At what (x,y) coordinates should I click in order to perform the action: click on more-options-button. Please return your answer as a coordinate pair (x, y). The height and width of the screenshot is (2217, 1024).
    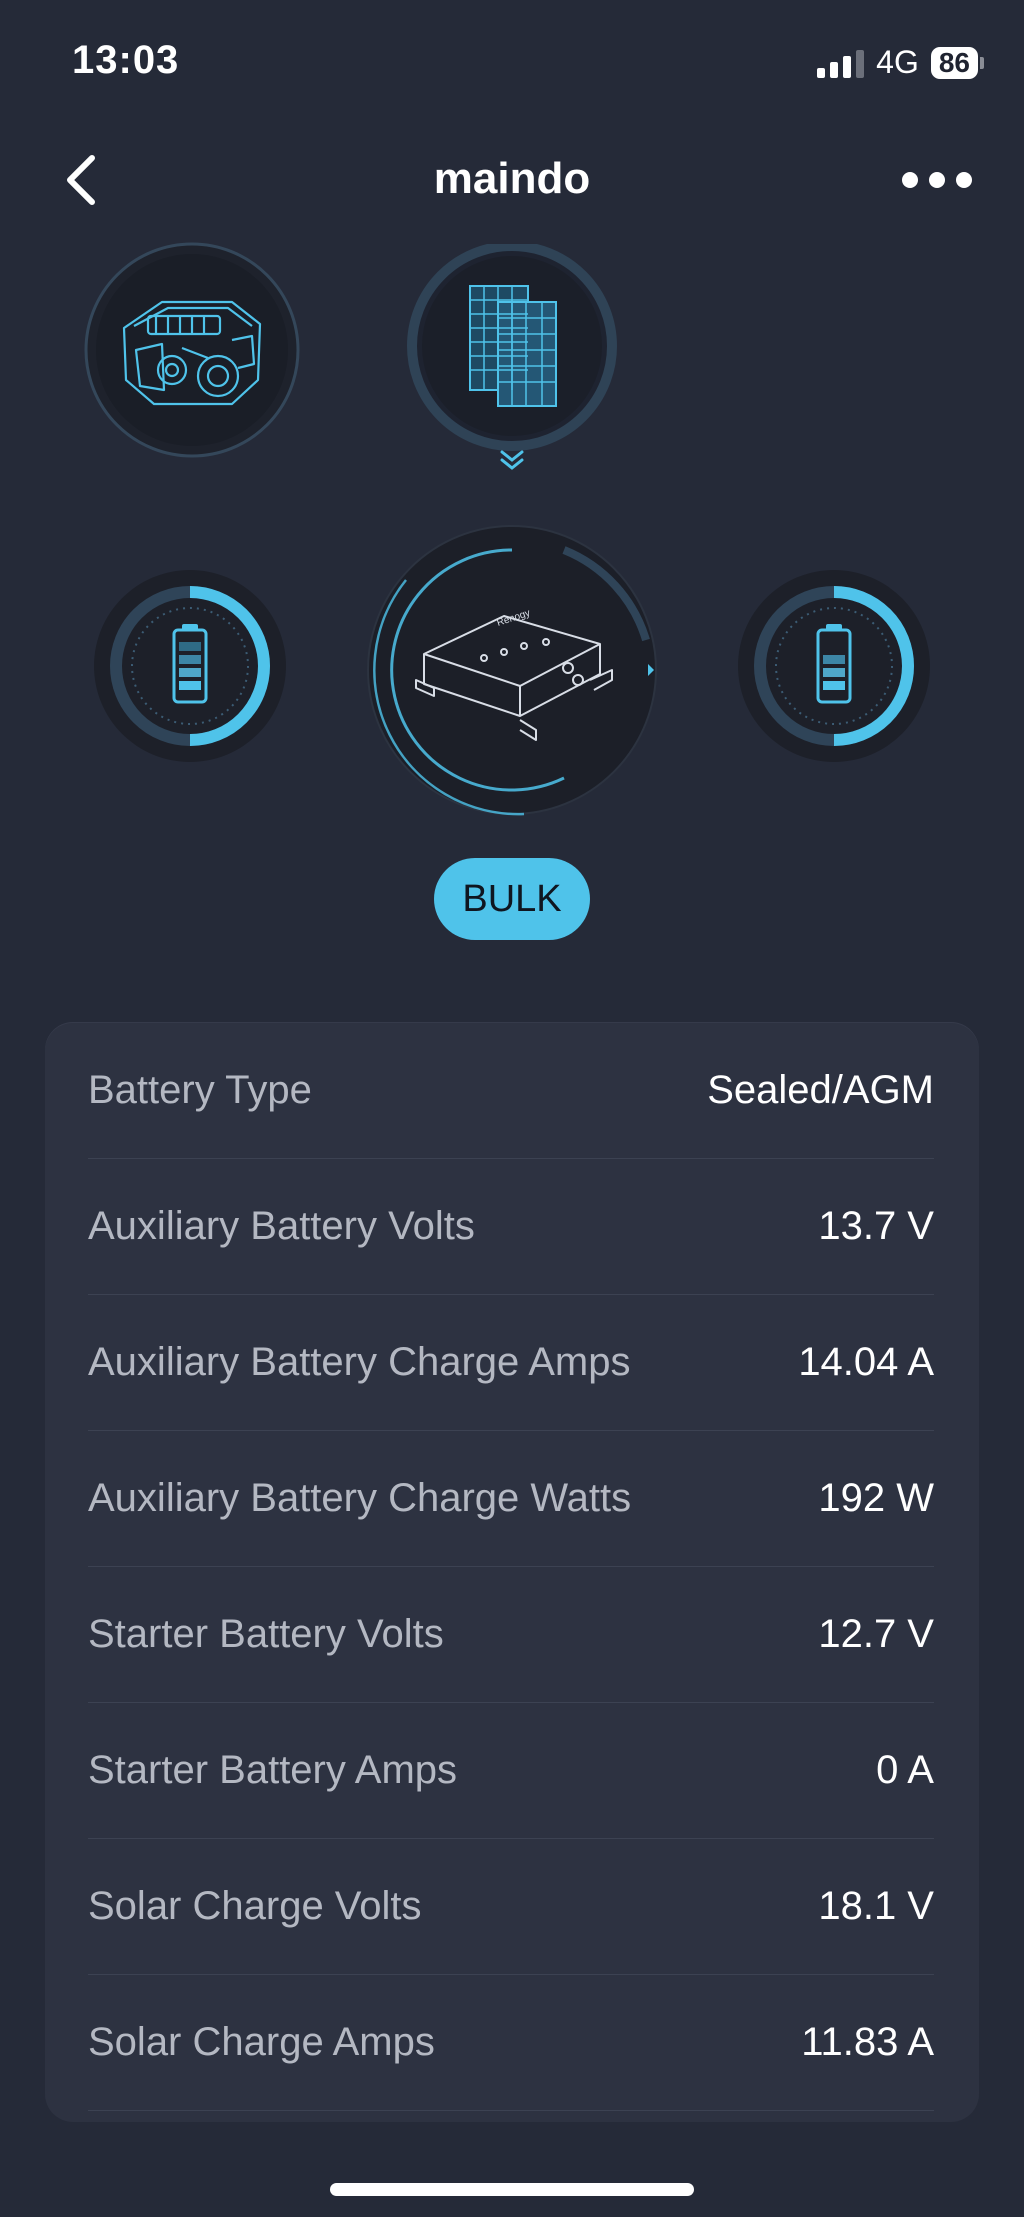
    Looking at the image, I should click on (937, 180).